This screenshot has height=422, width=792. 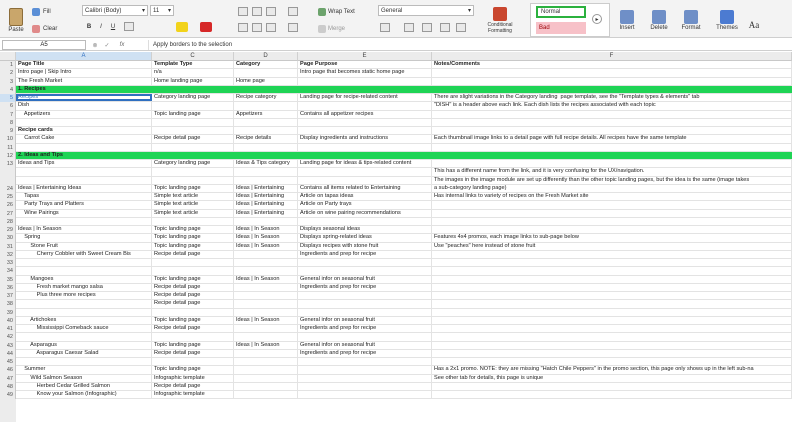 I want to click on cell-c: Simple text article, so click(x=193, y=197).